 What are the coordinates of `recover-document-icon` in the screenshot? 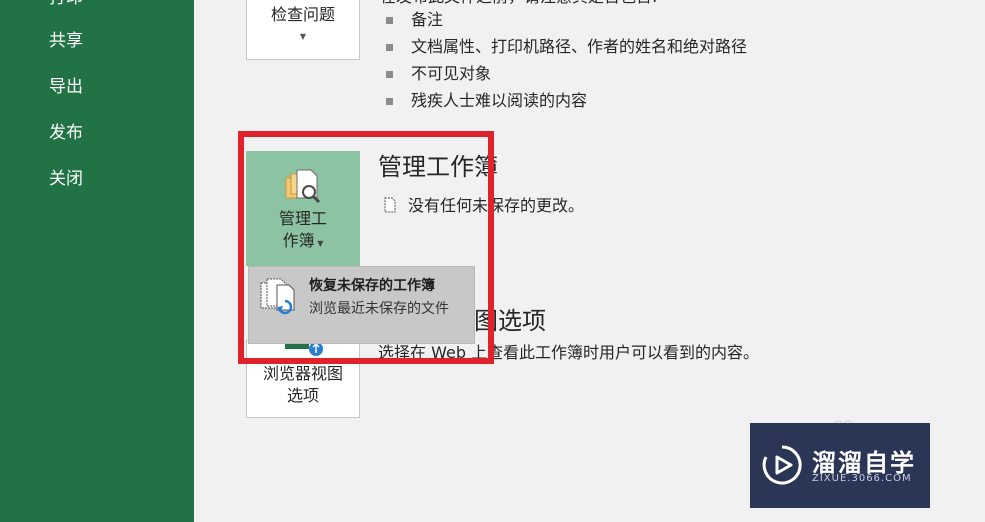 It's located at (278, 297).